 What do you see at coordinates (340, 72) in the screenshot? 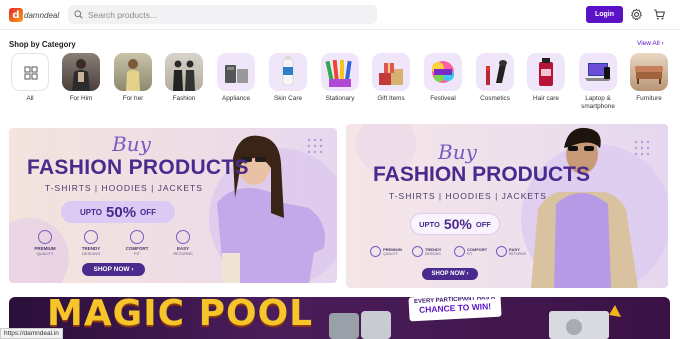
I see `stationary-image` at bounding box center [340, 72].